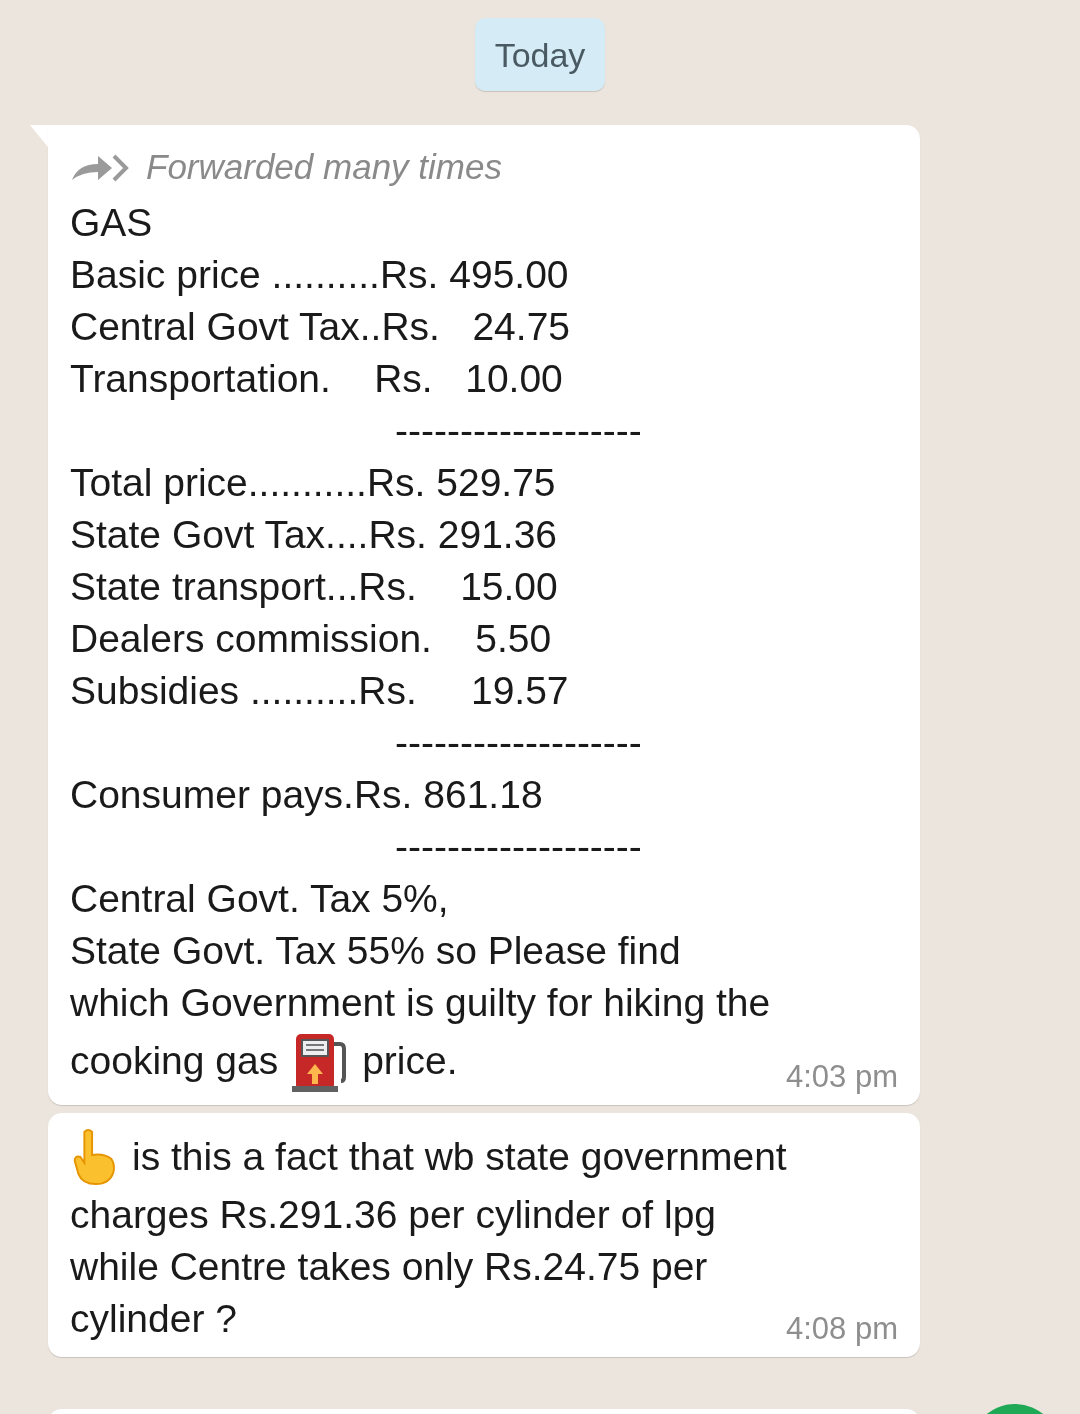 The height and width of the screenshot is (1414, 1080). Describe the element at coordinates (324, 167) in the screenshot. I see `forwarded-label: Forwarded many times` at that location.